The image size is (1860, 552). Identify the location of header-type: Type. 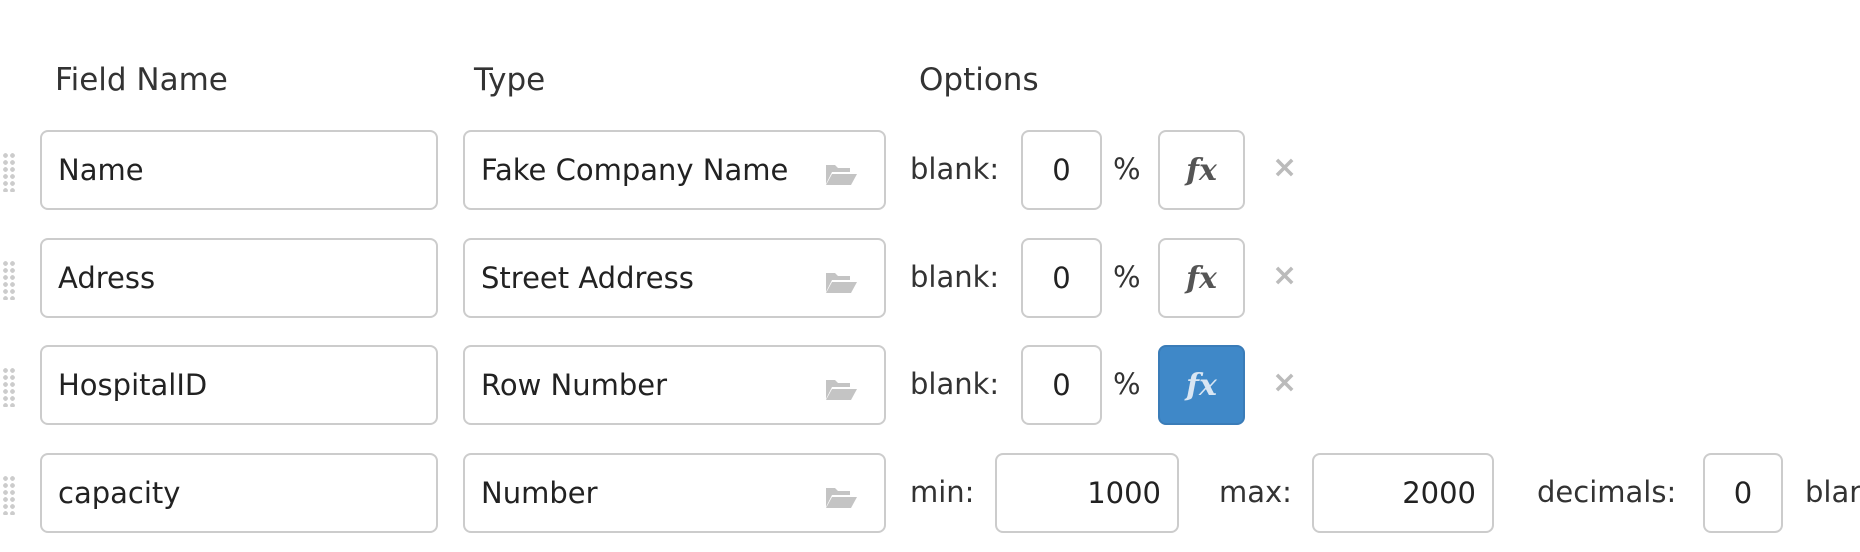
(510, 80).